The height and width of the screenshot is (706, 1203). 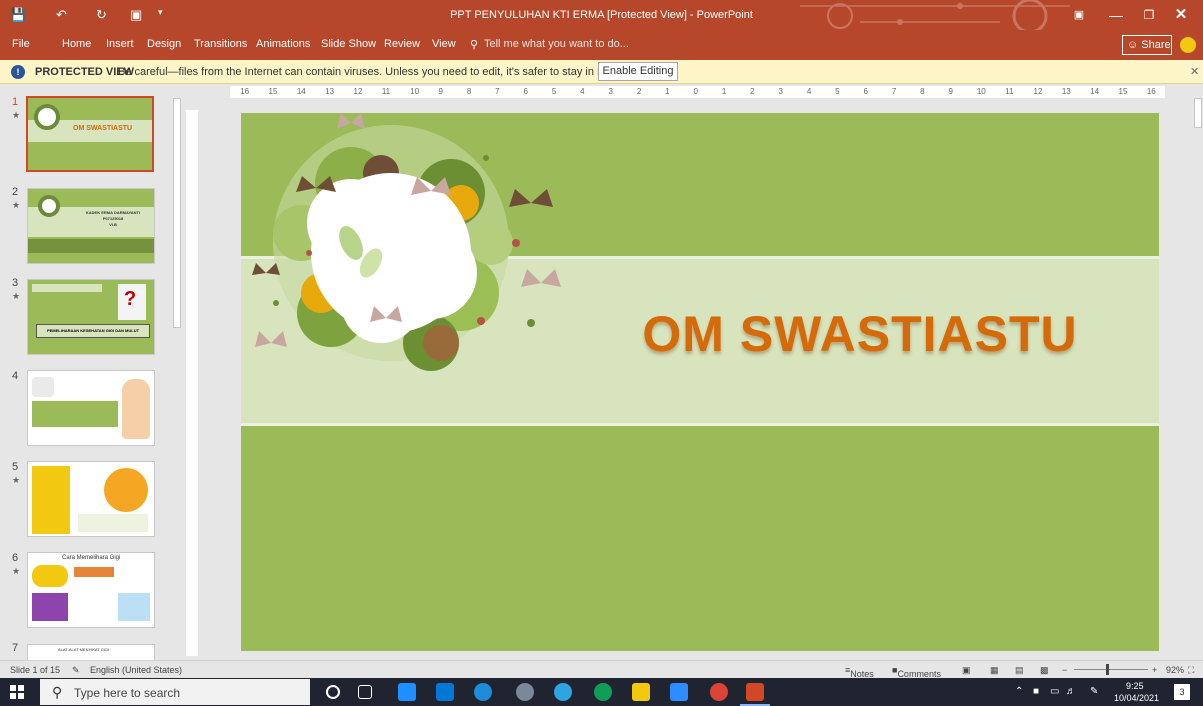 I want to click on powerpoint-icon, so click(x=755, y=692).